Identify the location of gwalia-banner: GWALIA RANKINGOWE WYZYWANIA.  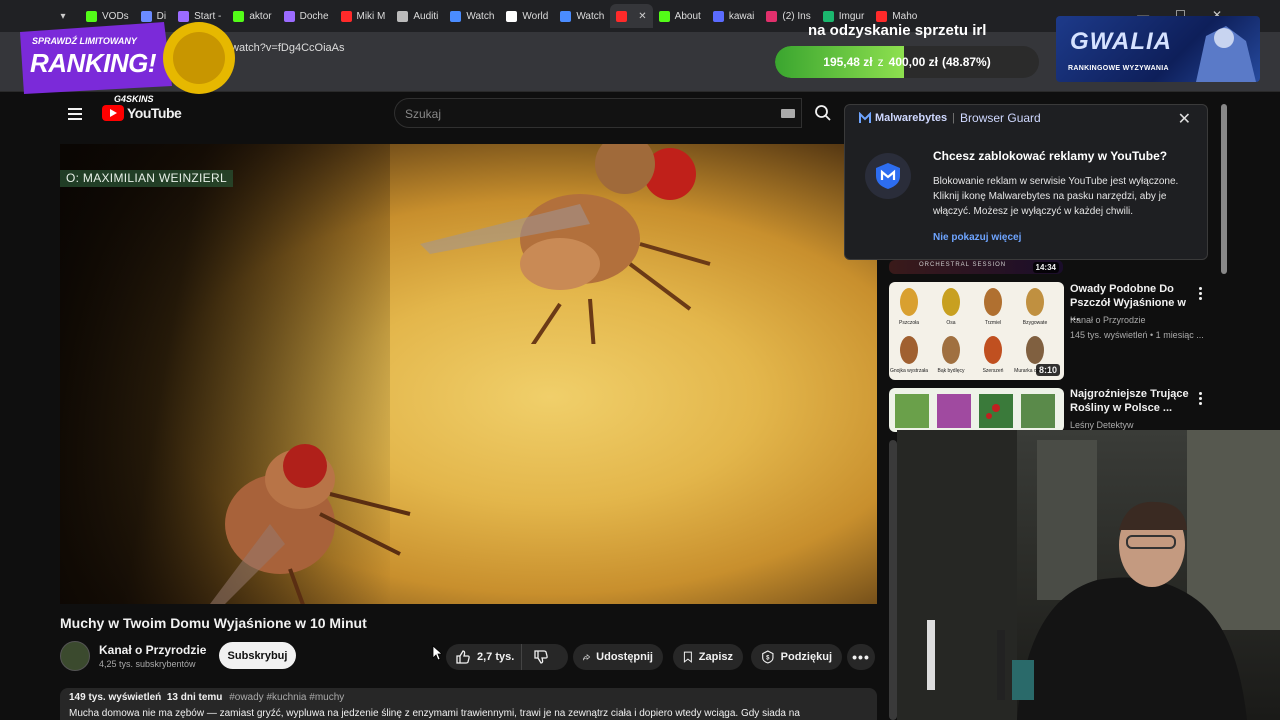
(1158, 49).